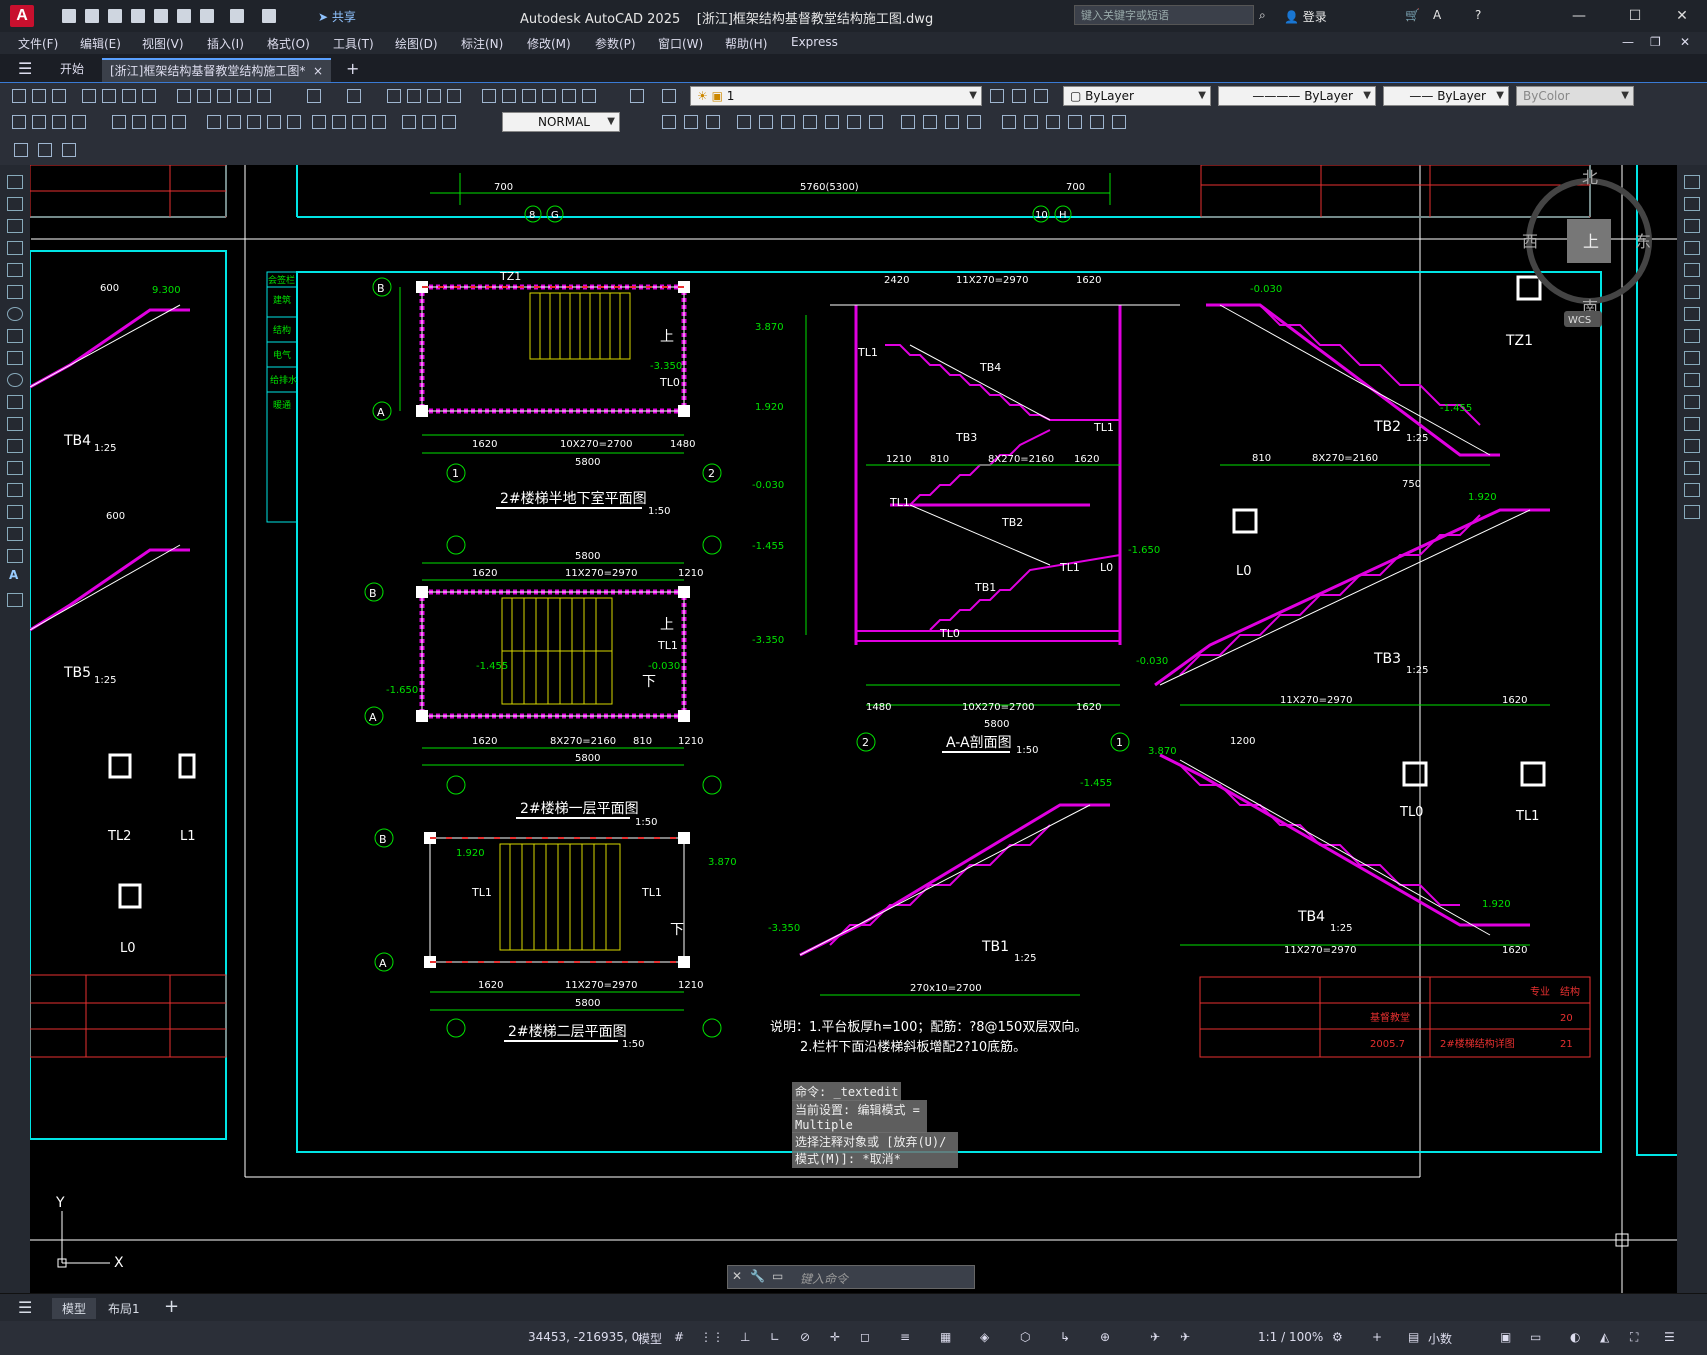  What do you see at coordinates (1692, 270) in the screenshot?
I see `array-icon` at bounding box center [1692, 270].